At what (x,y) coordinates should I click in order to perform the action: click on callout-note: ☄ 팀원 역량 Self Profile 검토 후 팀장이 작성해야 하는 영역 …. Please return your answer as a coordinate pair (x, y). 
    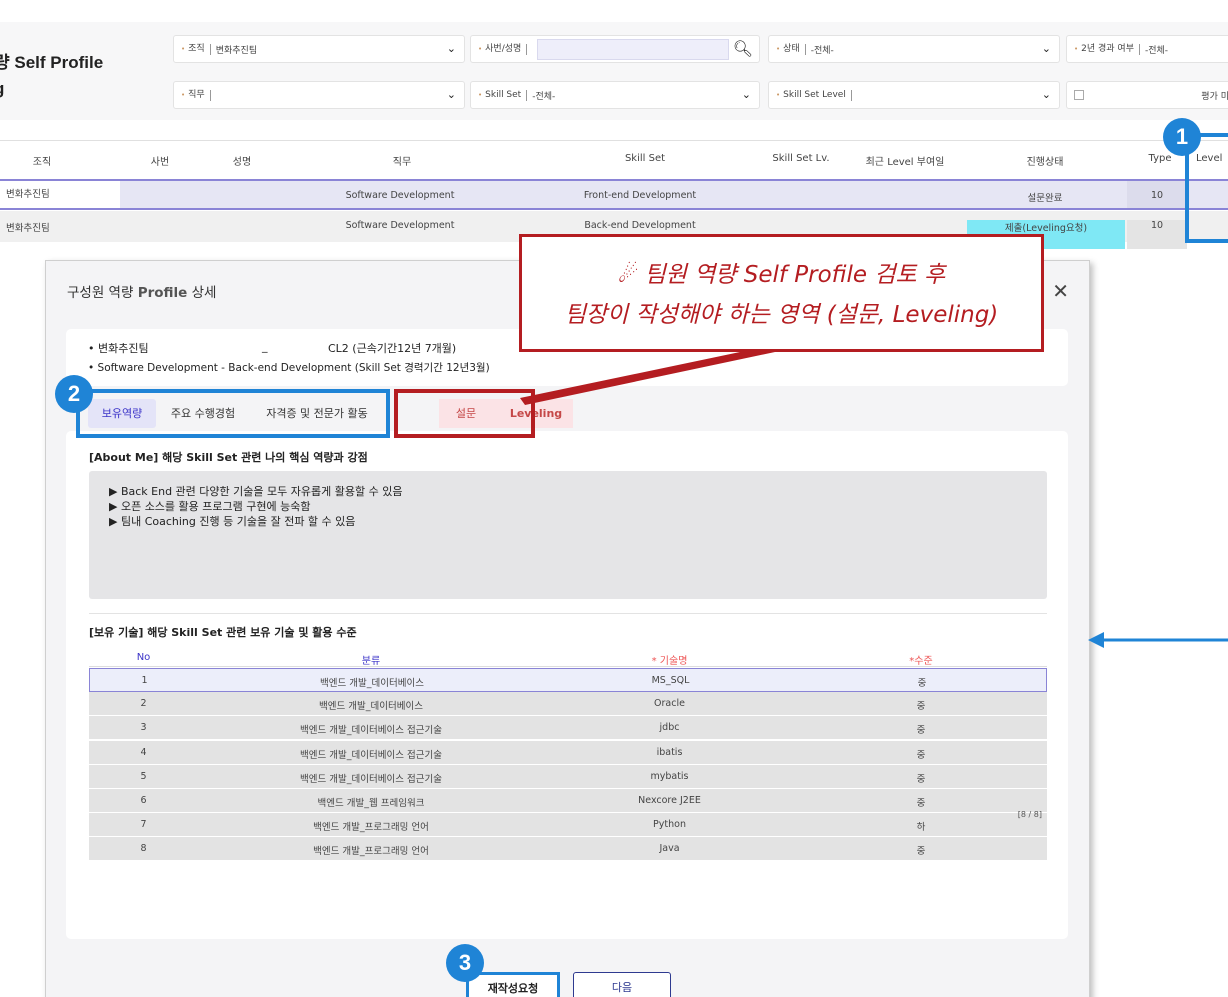
    Looking at the image, I should click on (781, 293).